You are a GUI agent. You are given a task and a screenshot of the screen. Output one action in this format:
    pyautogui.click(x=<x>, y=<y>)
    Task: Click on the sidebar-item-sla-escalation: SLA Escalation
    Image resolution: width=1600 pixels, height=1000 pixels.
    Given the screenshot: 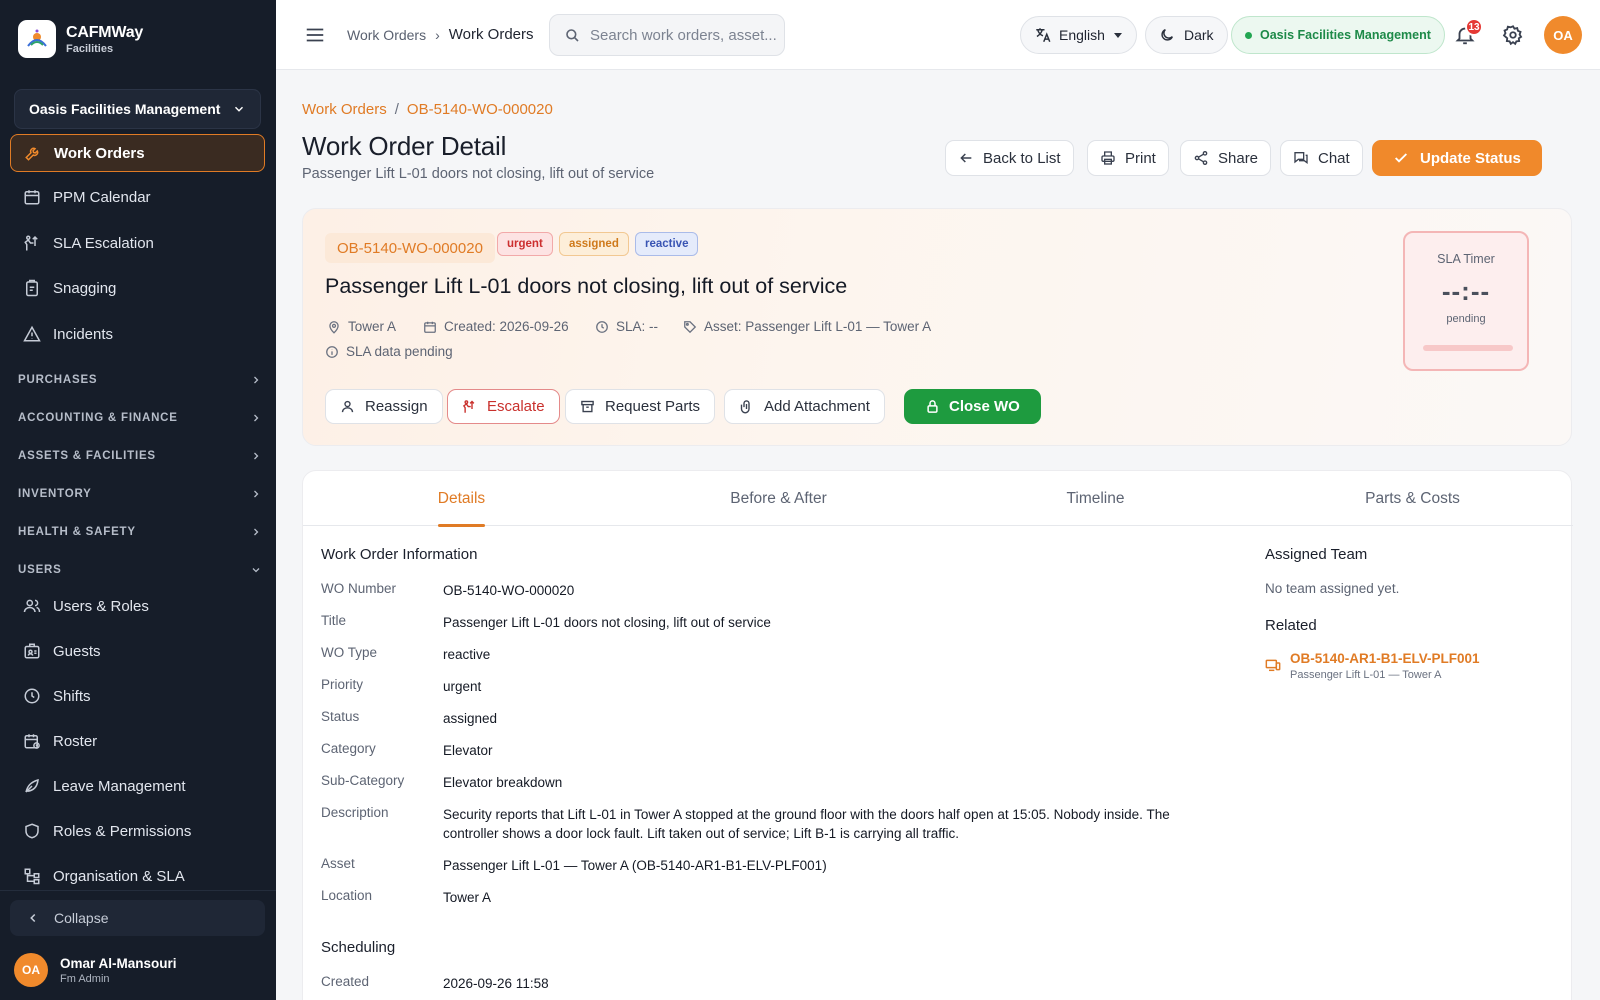 What is the action you would take?
    pyautogui.click(x=137, y=243)
    